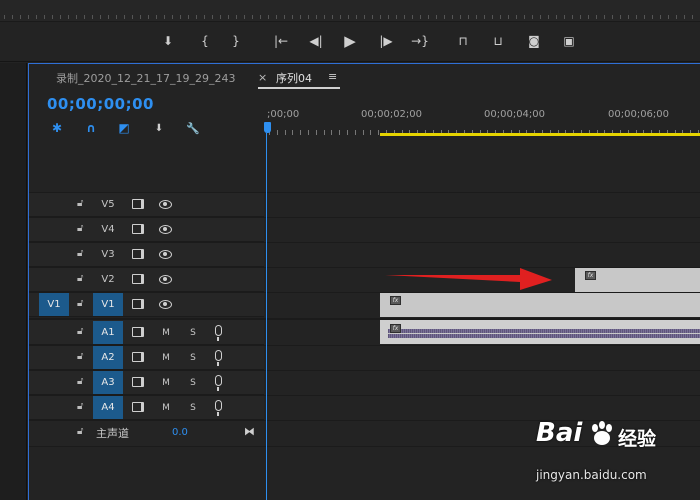 The height and width of the screenshot is (500, 700). Describe the element at coordinates (420, 41) in the screenshot. I see `go-to-out-button: →}` at that location.